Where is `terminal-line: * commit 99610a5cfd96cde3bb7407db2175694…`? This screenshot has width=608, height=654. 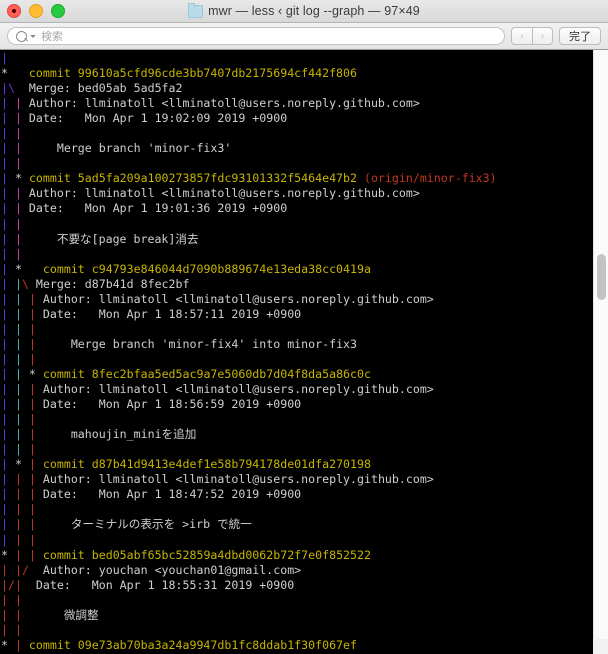
terminal-line: * commit 99610a5cfd96cde3bb7407db2175694… is located at coordinates (304, 73).